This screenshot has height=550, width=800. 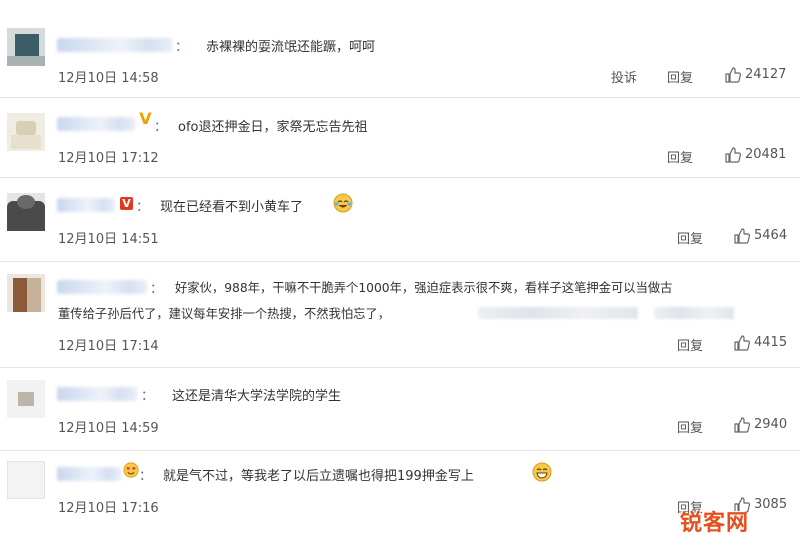 What do you see at coordinates (766, 154) in the screenshot?
I see `like-count: 20481` at bounding box center [766, 154].